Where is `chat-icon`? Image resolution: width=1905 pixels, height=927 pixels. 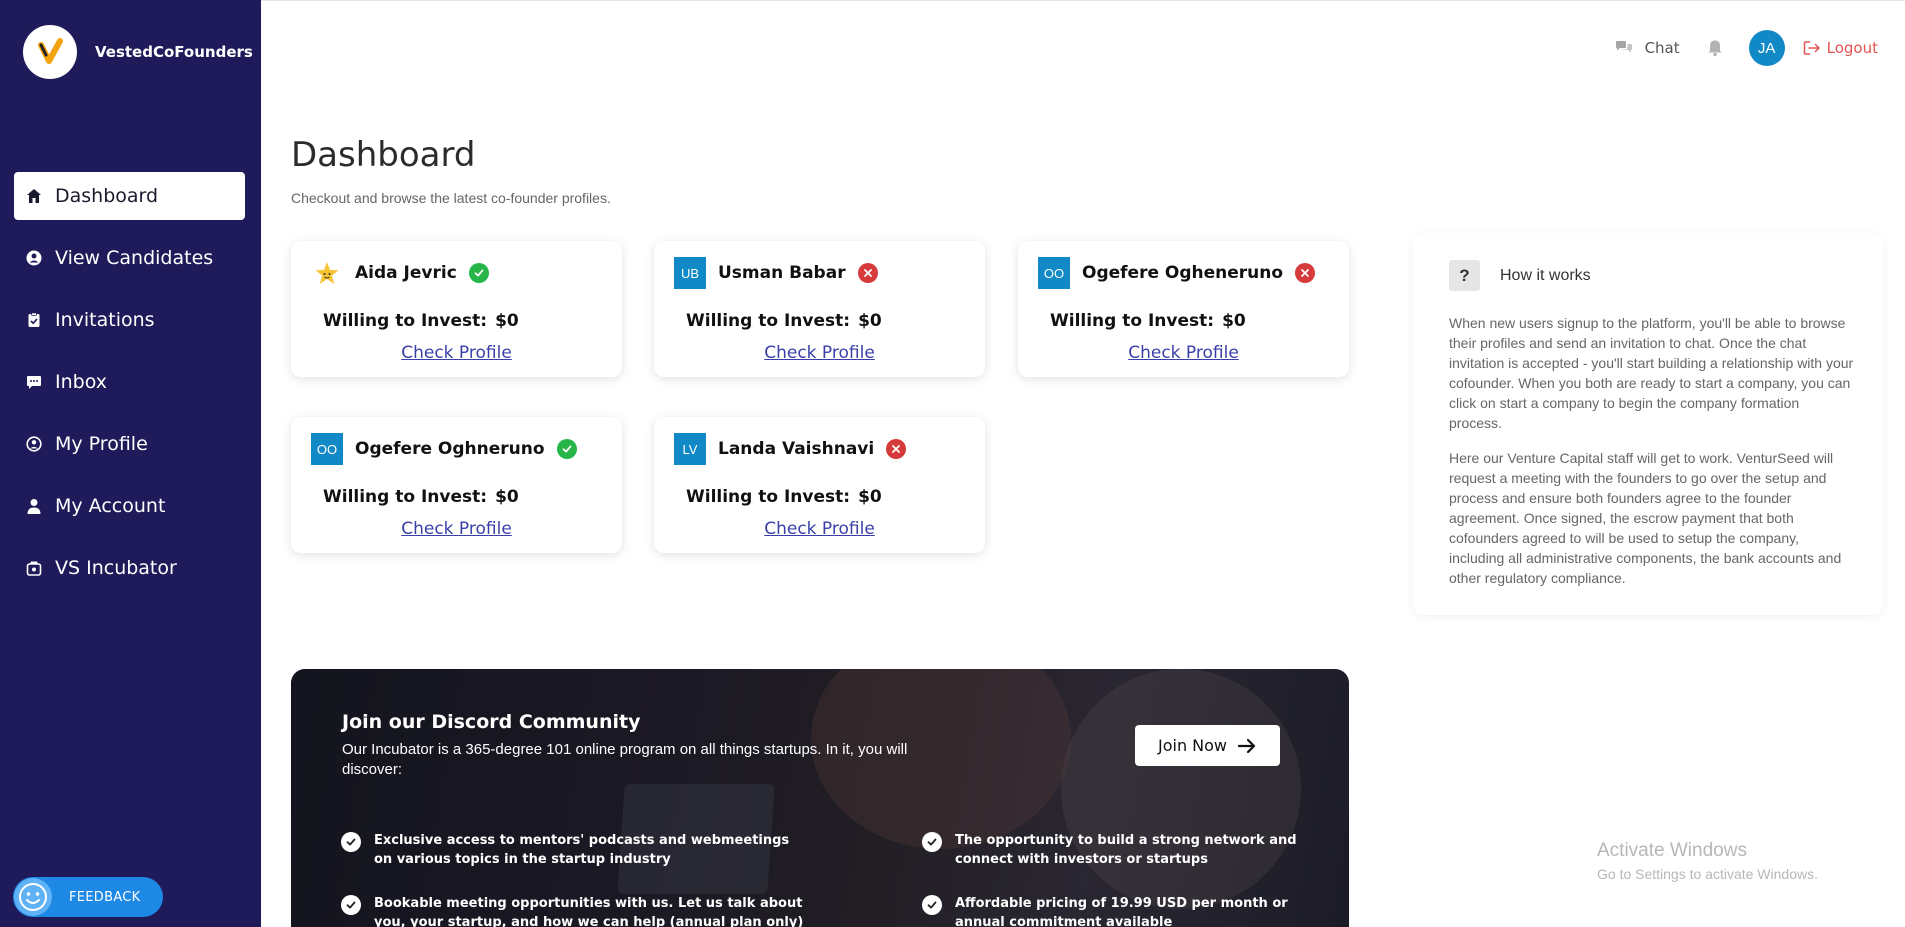
chat-icon is located at coordinates (1623, 47).